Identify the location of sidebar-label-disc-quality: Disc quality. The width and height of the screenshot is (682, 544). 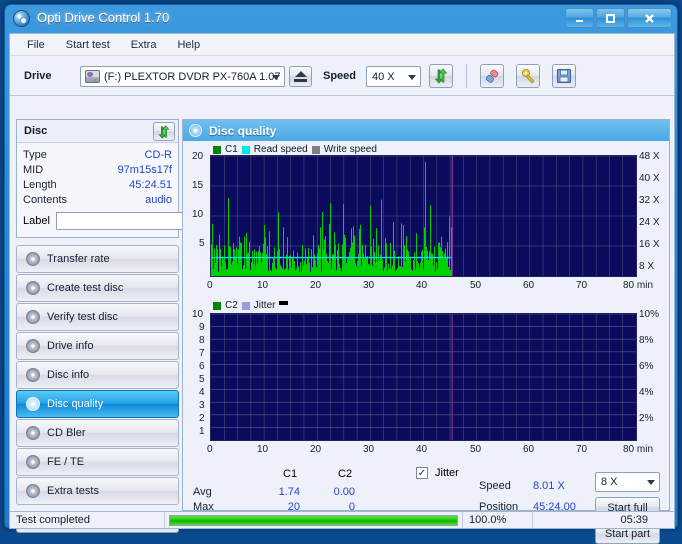
(75, 404).